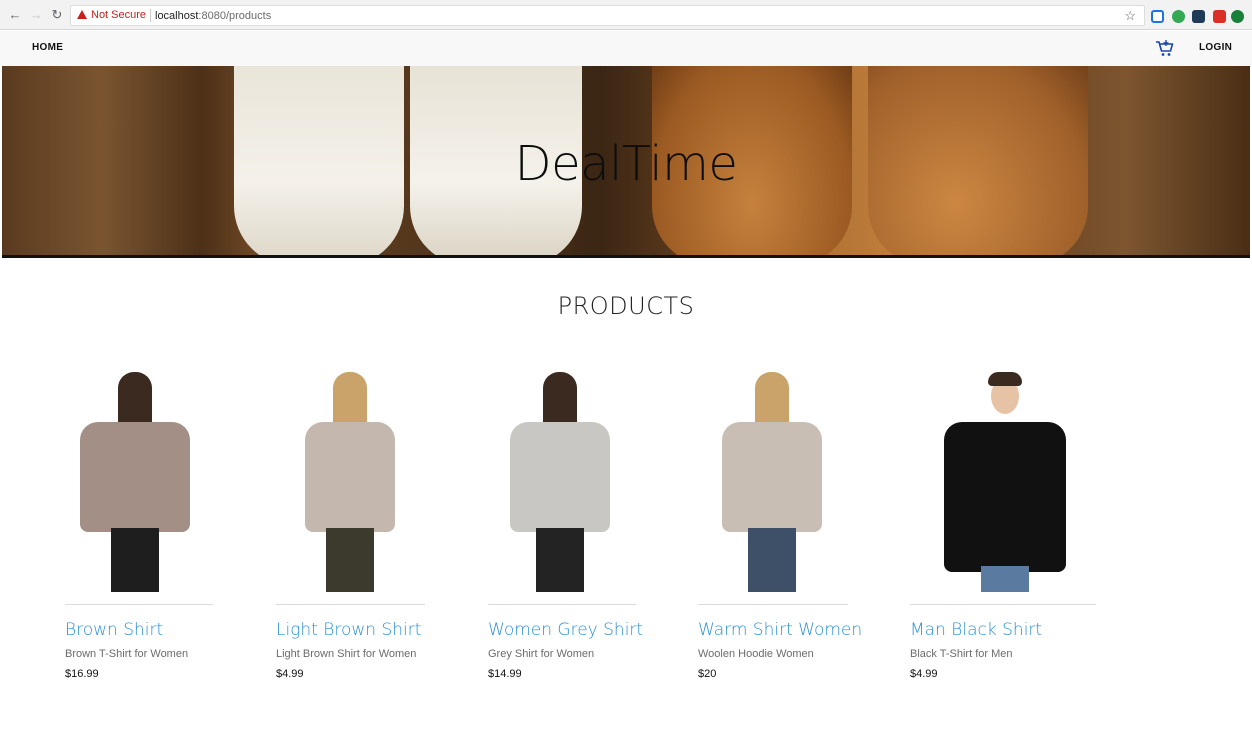 The width and height of the screenshot is (1252, 732). Describe the element at coordinates (626, 306) in the screenshot. I see `products-heading: PRODUCTS` at that location.